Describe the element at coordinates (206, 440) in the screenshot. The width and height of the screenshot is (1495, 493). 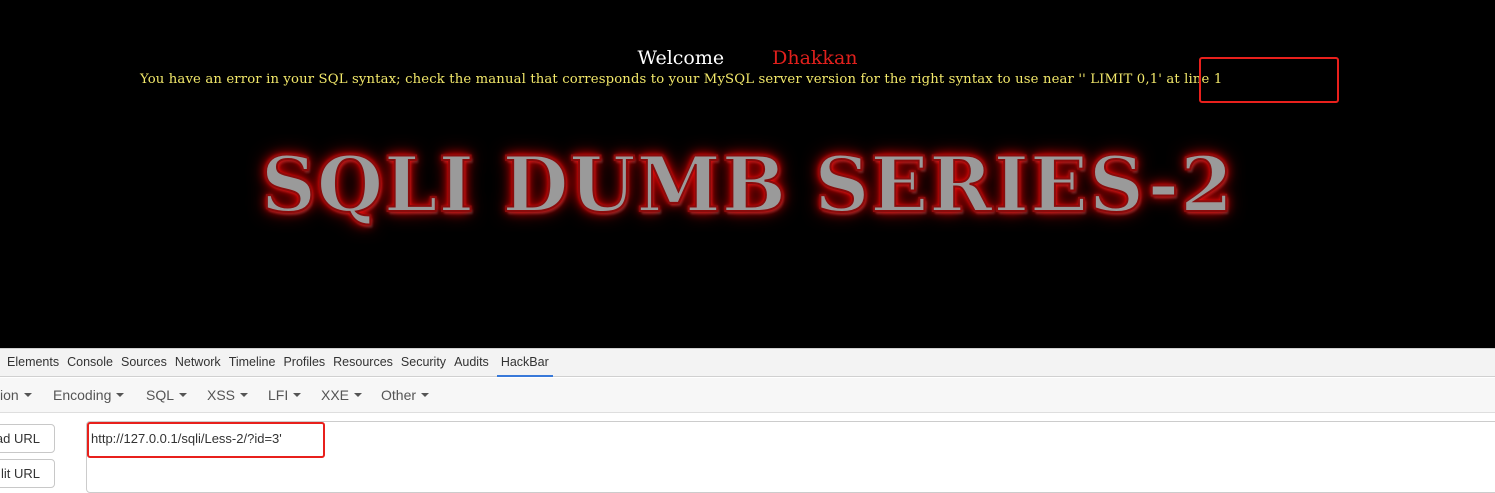
I see `url-highlight-box` at that location.